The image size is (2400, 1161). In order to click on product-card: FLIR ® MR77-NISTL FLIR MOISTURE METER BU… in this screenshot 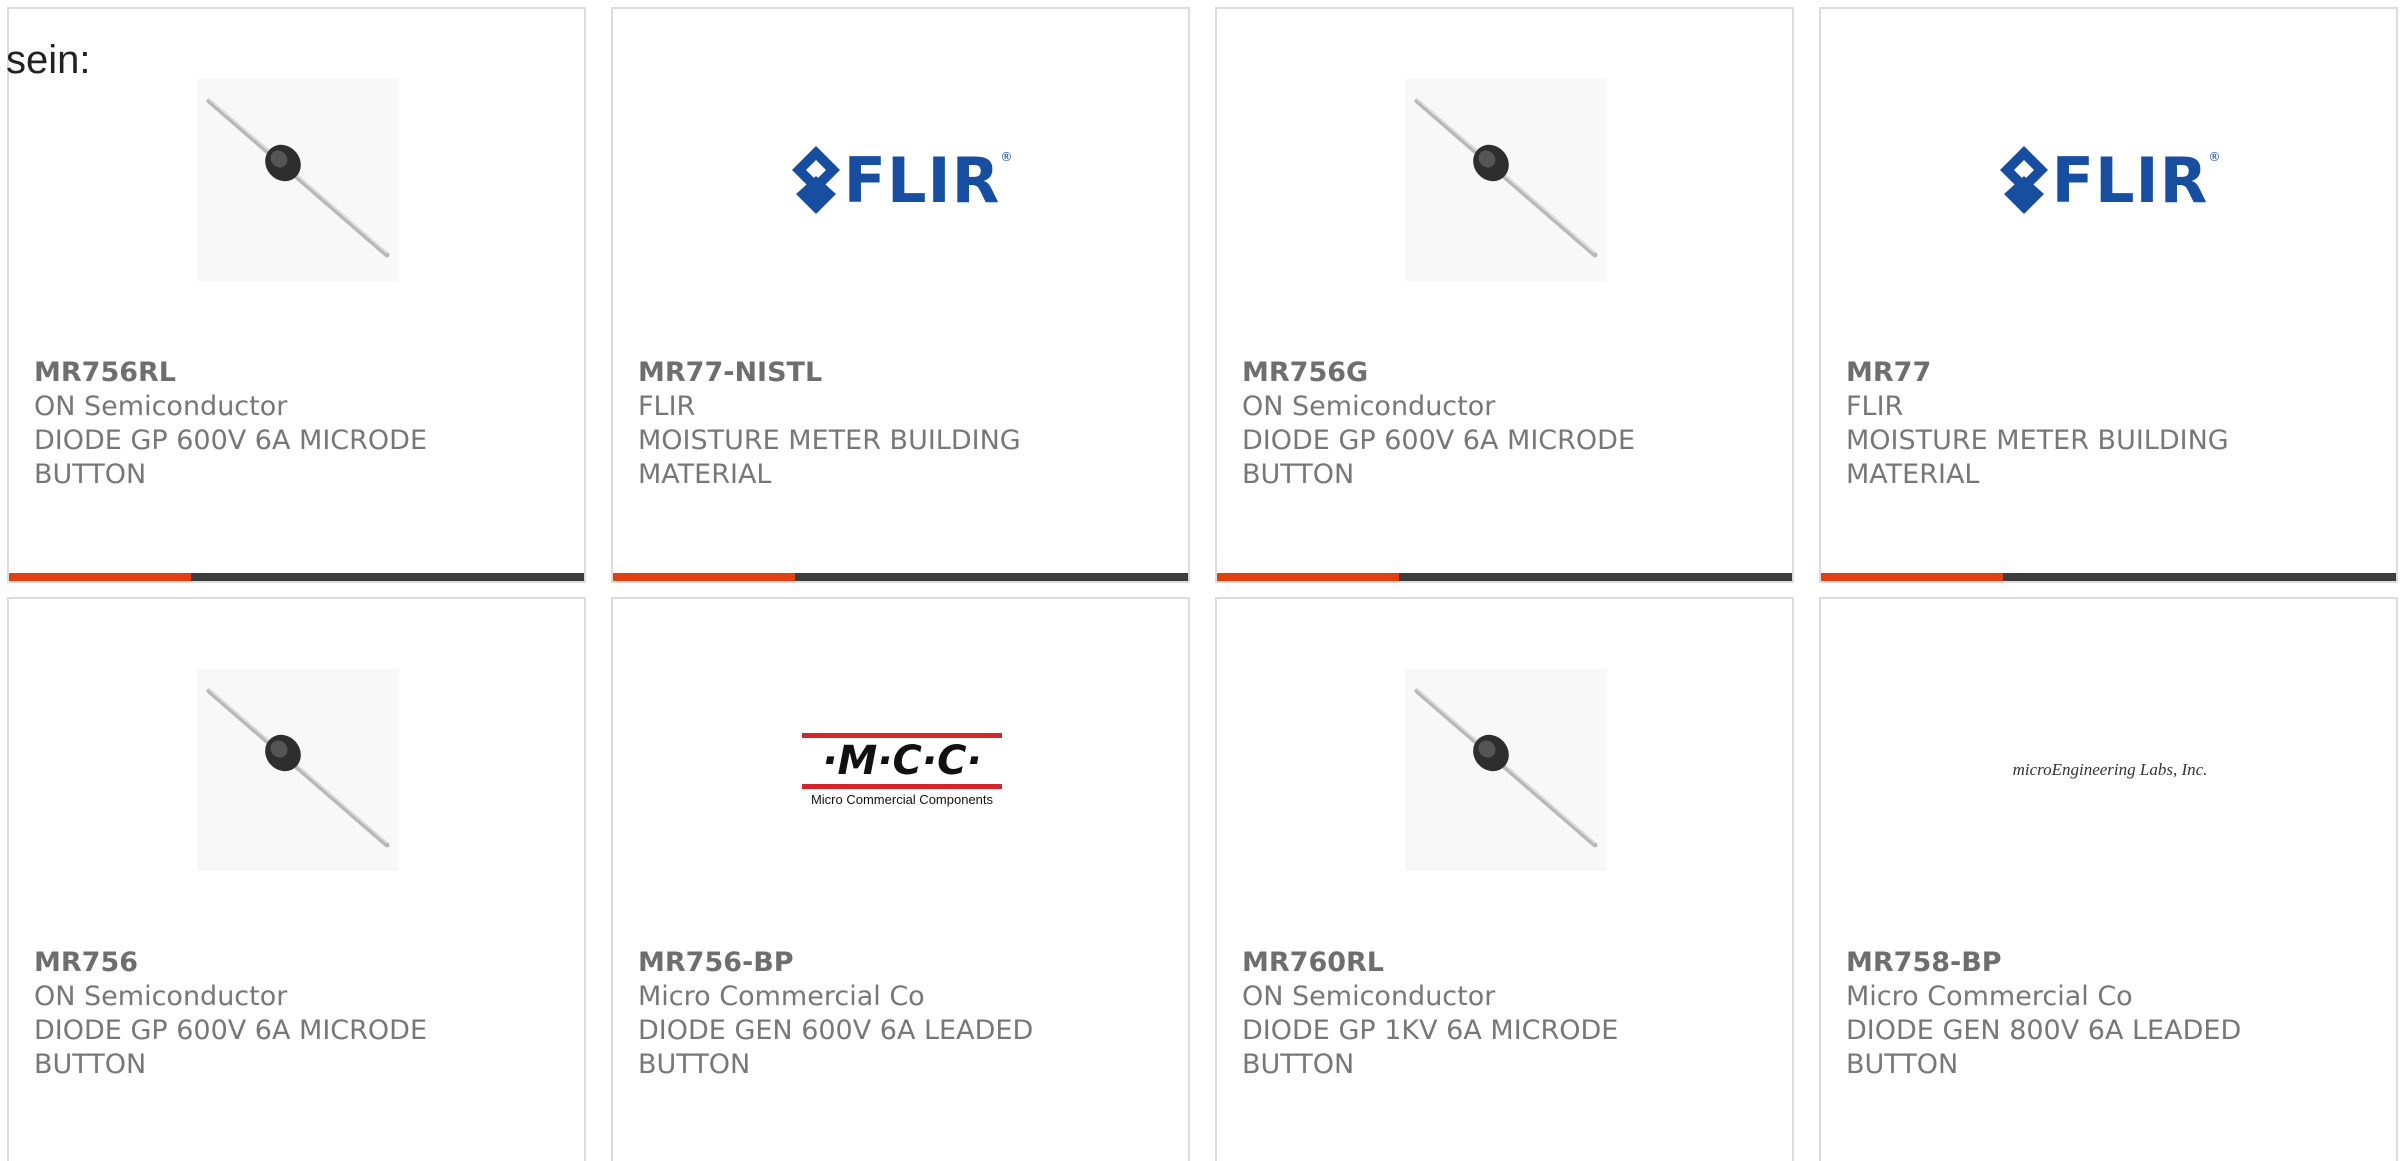, I will do `click(900, 295)`.